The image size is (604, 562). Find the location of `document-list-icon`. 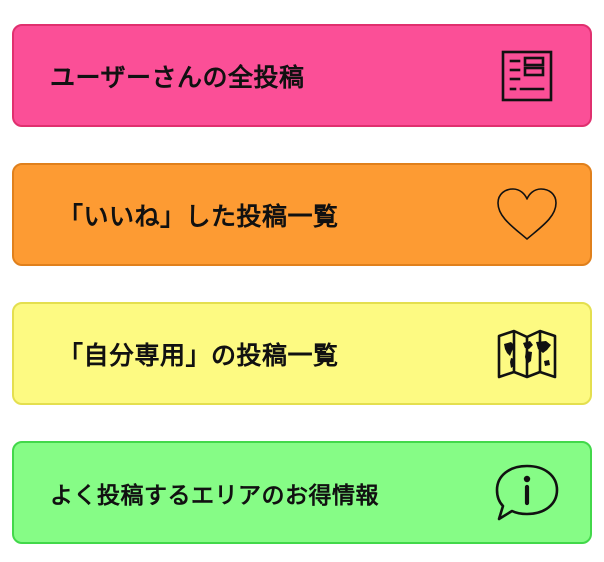

document-list-icon is located at coordinates (527, 76).